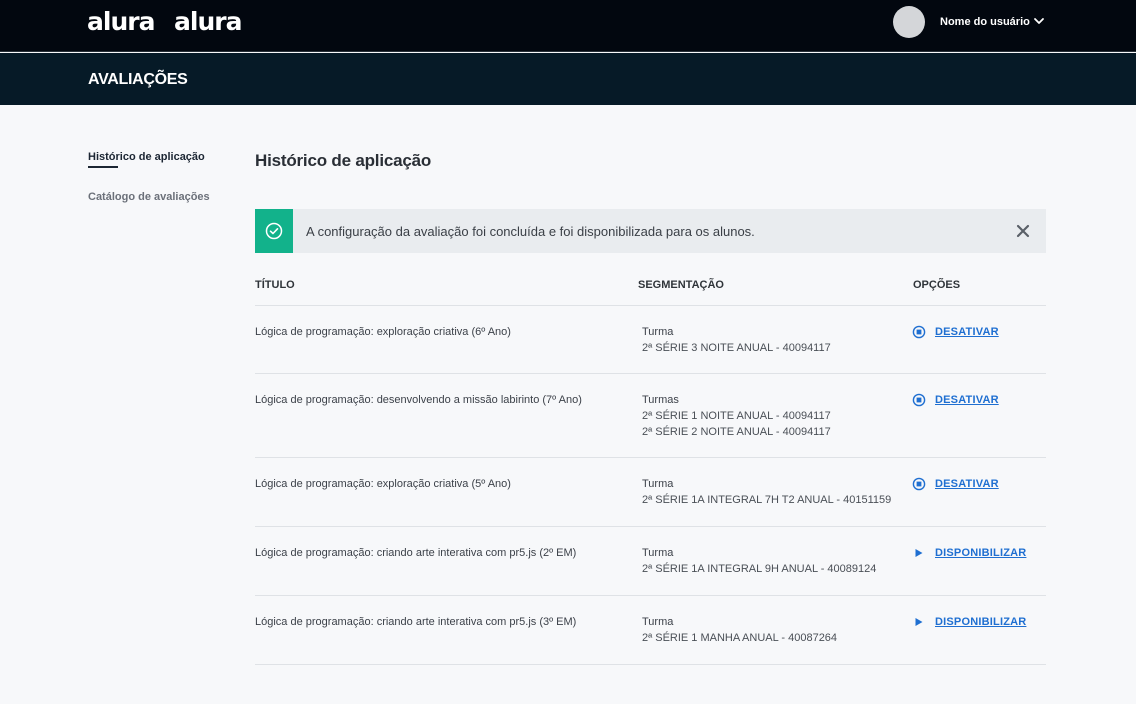  Describe the element at coordinates (681, 285) in the screenshot. I see `column-header-segmentation: SEGMENTAÇÃO` at that location.